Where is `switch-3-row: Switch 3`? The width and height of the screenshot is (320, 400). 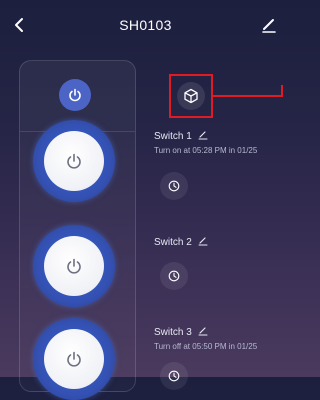 switch-3-row: Switch 3 is located at coordinates (181, 332).